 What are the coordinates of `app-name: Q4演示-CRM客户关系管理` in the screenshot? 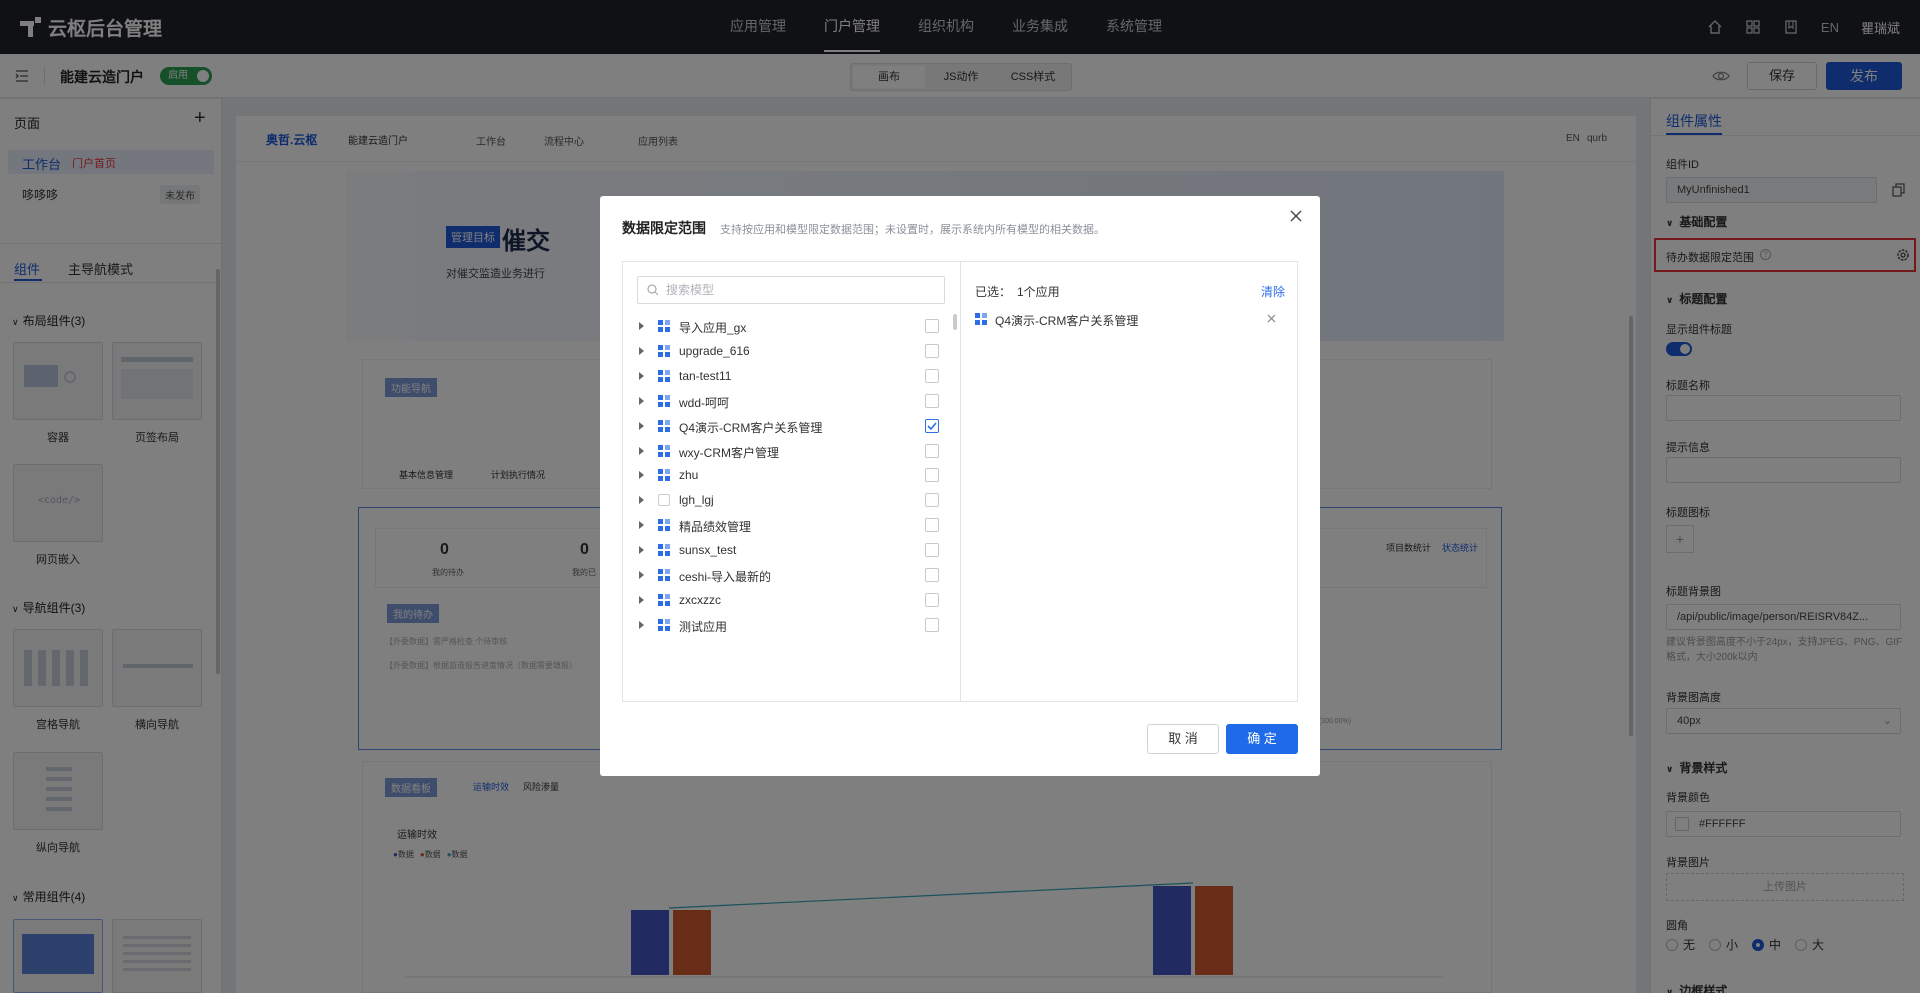 It's located at (751, 427).